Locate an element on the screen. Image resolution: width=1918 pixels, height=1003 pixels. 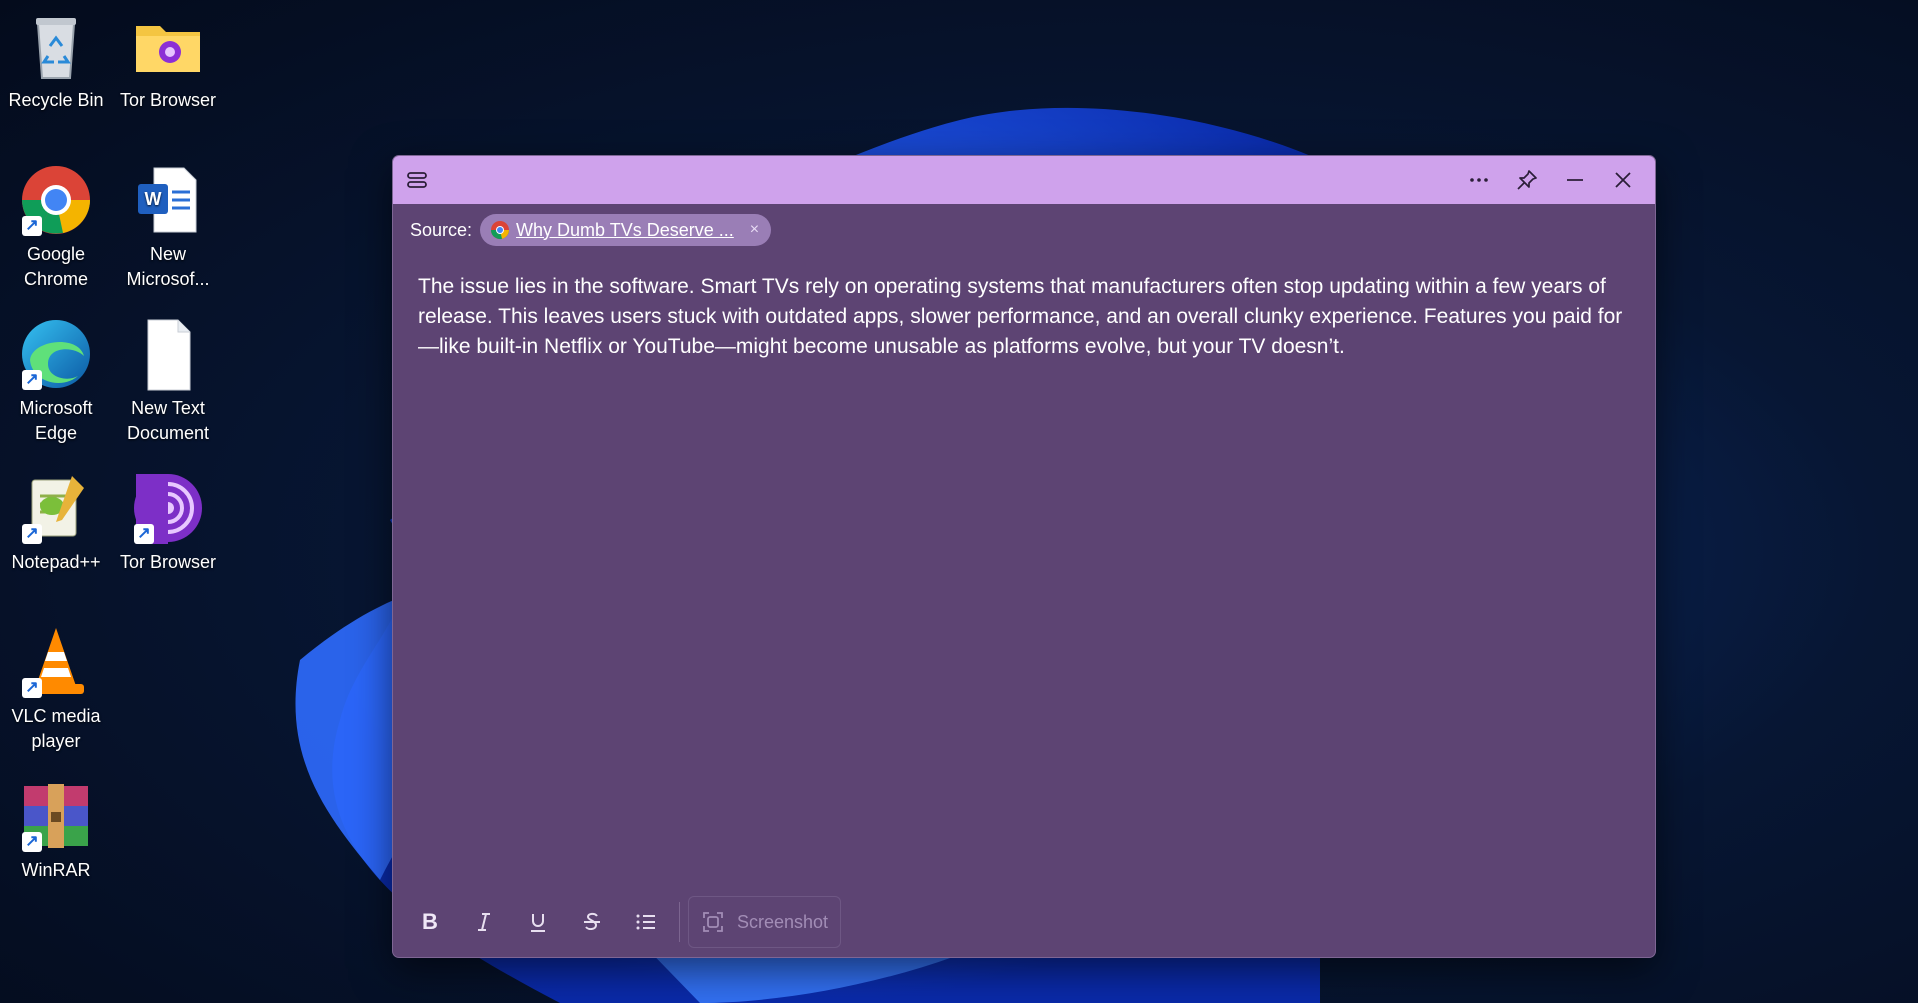
desktop-icon-text-document: New Text Document is located at coordinates (168, 381).